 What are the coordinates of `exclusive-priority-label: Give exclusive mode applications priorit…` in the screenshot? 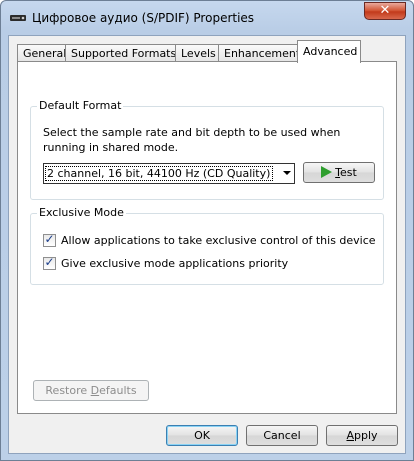 It's located at (175, 263).